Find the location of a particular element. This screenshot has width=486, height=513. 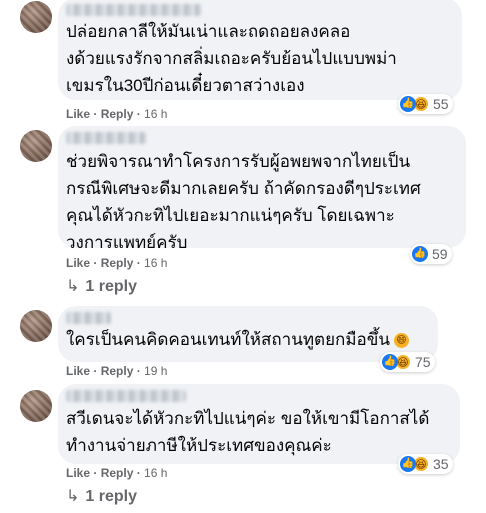

comment-bubble: ใครเป็นคนคิดคอนเทนท์ให้สถานทูตยกมือขึ้น 😄 is located at coordinates (248, 334).